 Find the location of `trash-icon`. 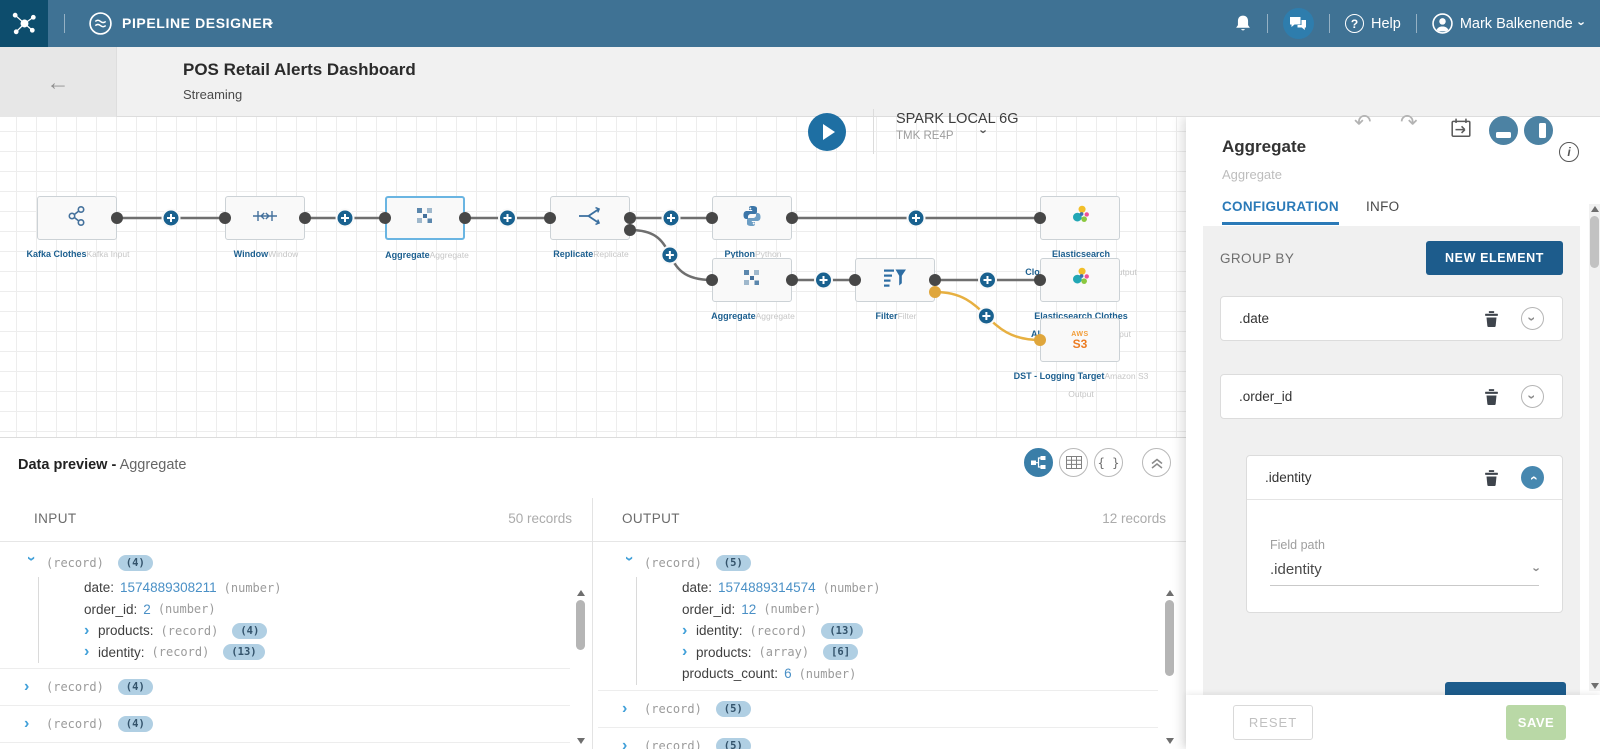

trash-icon is located at coordinates (1491, 478).